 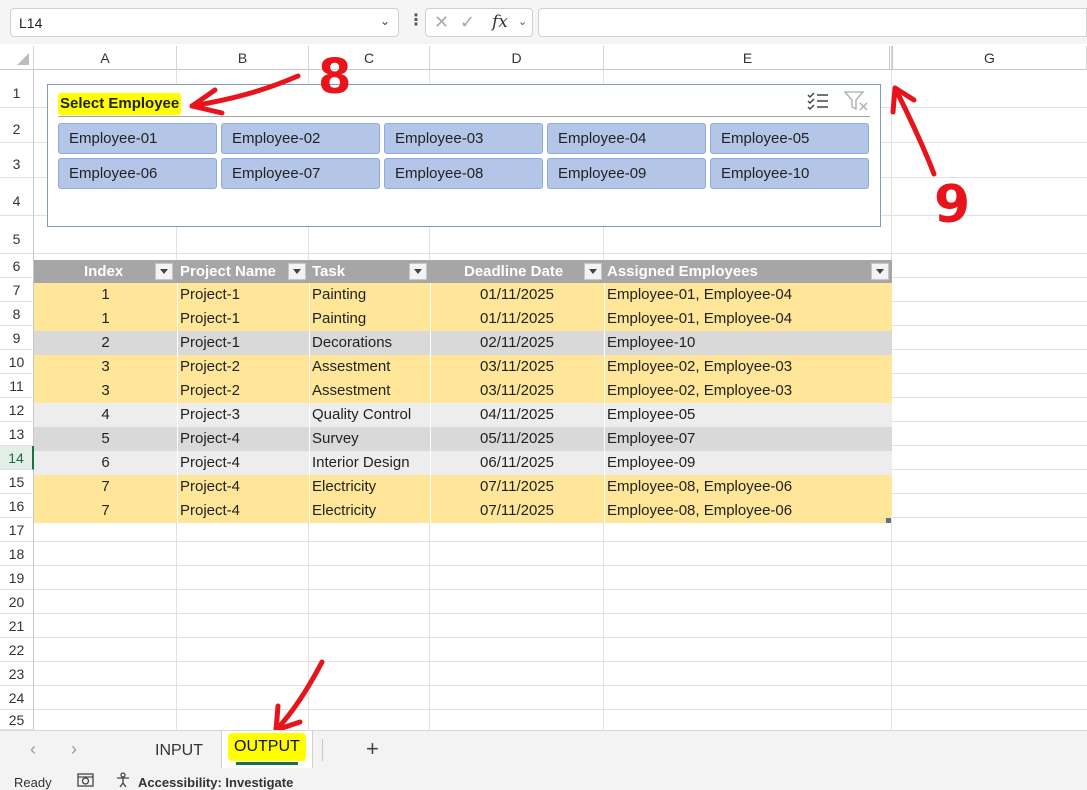 What do you see at coordinates (17, 338) in the screenshot?
I see `row-header: 9` at bounding box center [17, 338].